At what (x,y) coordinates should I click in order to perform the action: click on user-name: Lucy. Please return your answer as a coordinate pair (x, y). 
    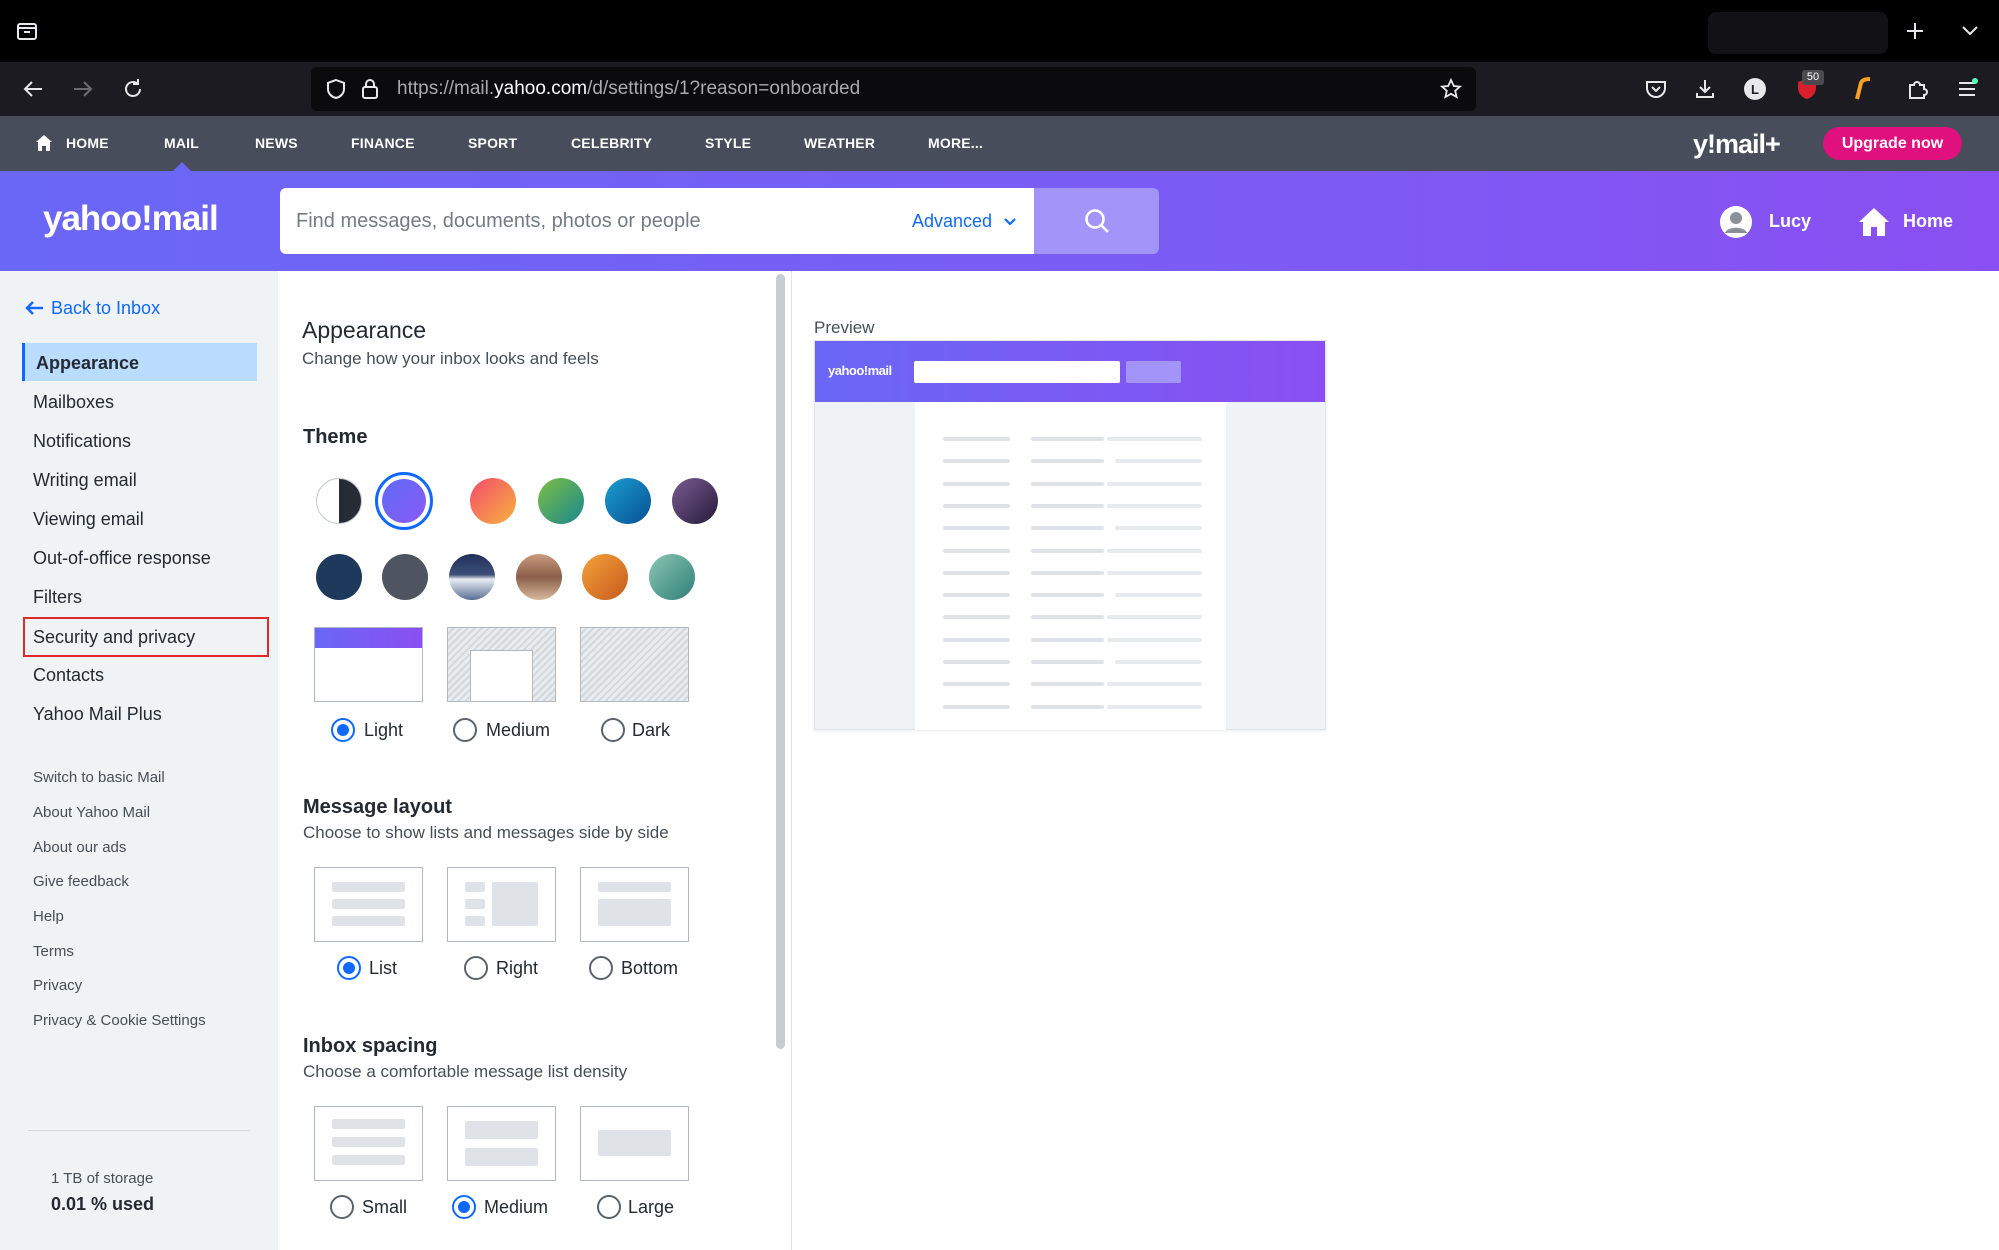
    Looking at the image, I should click on (1790, 221).